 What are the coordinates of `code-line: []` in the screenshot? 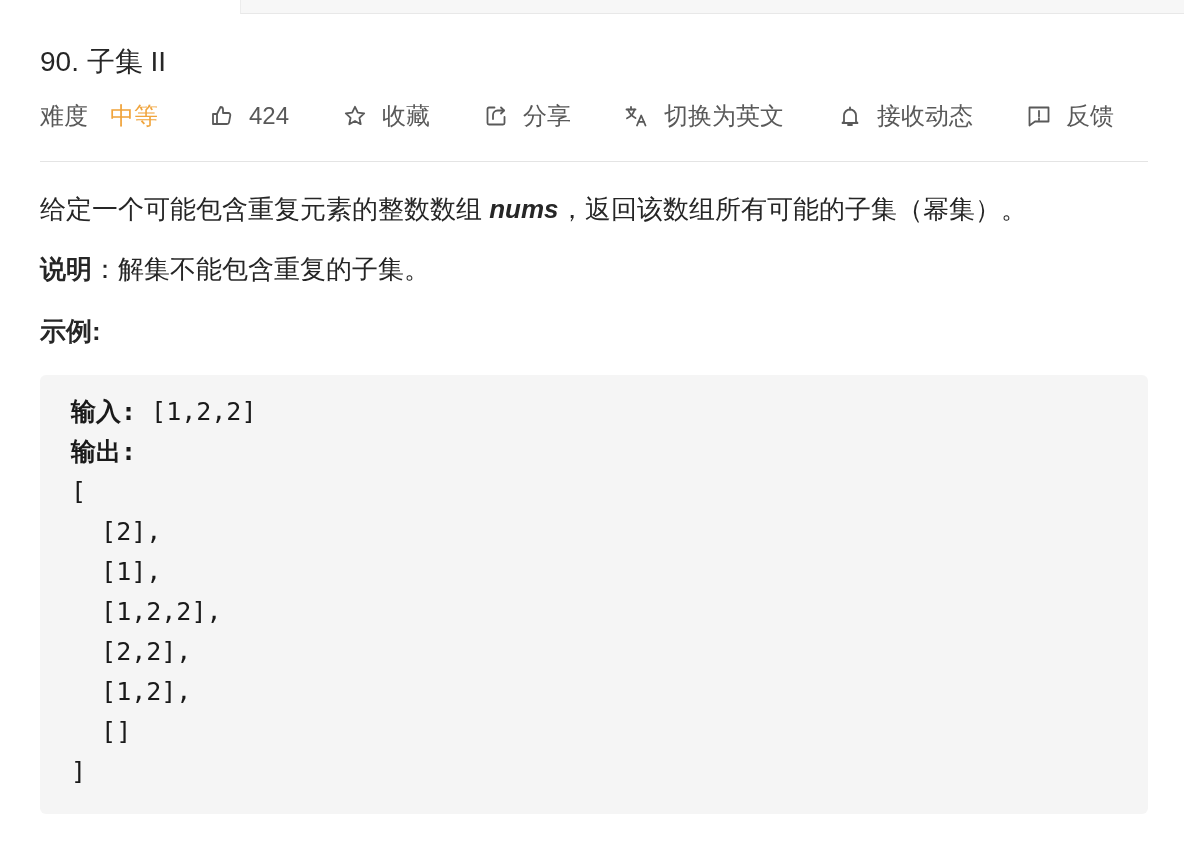 It's located at (116, 732).